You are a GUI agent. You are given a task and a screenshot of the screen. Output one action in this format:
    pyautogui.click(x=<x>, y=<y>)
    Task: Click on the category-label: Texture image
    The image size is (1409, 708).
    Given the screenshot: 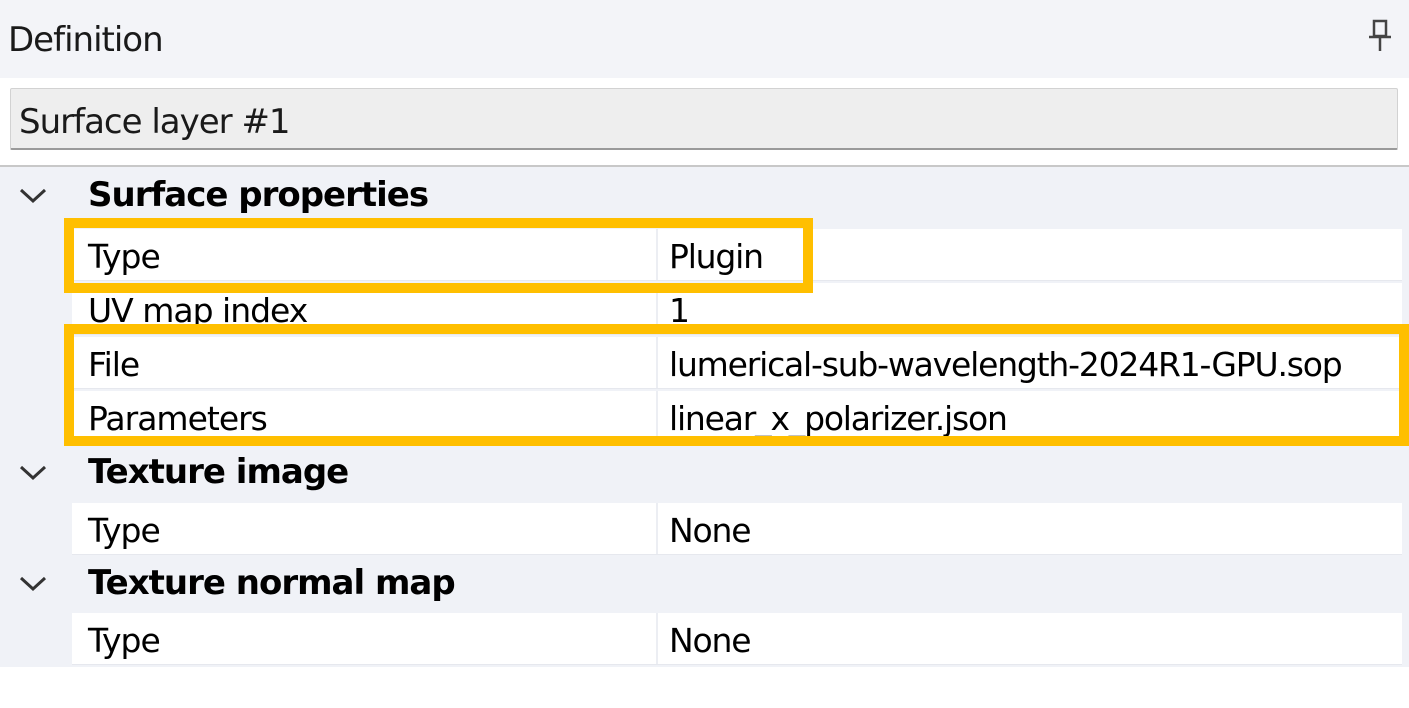 What is the action you would take?
    pyautogui.click(x=218, y=472)
    